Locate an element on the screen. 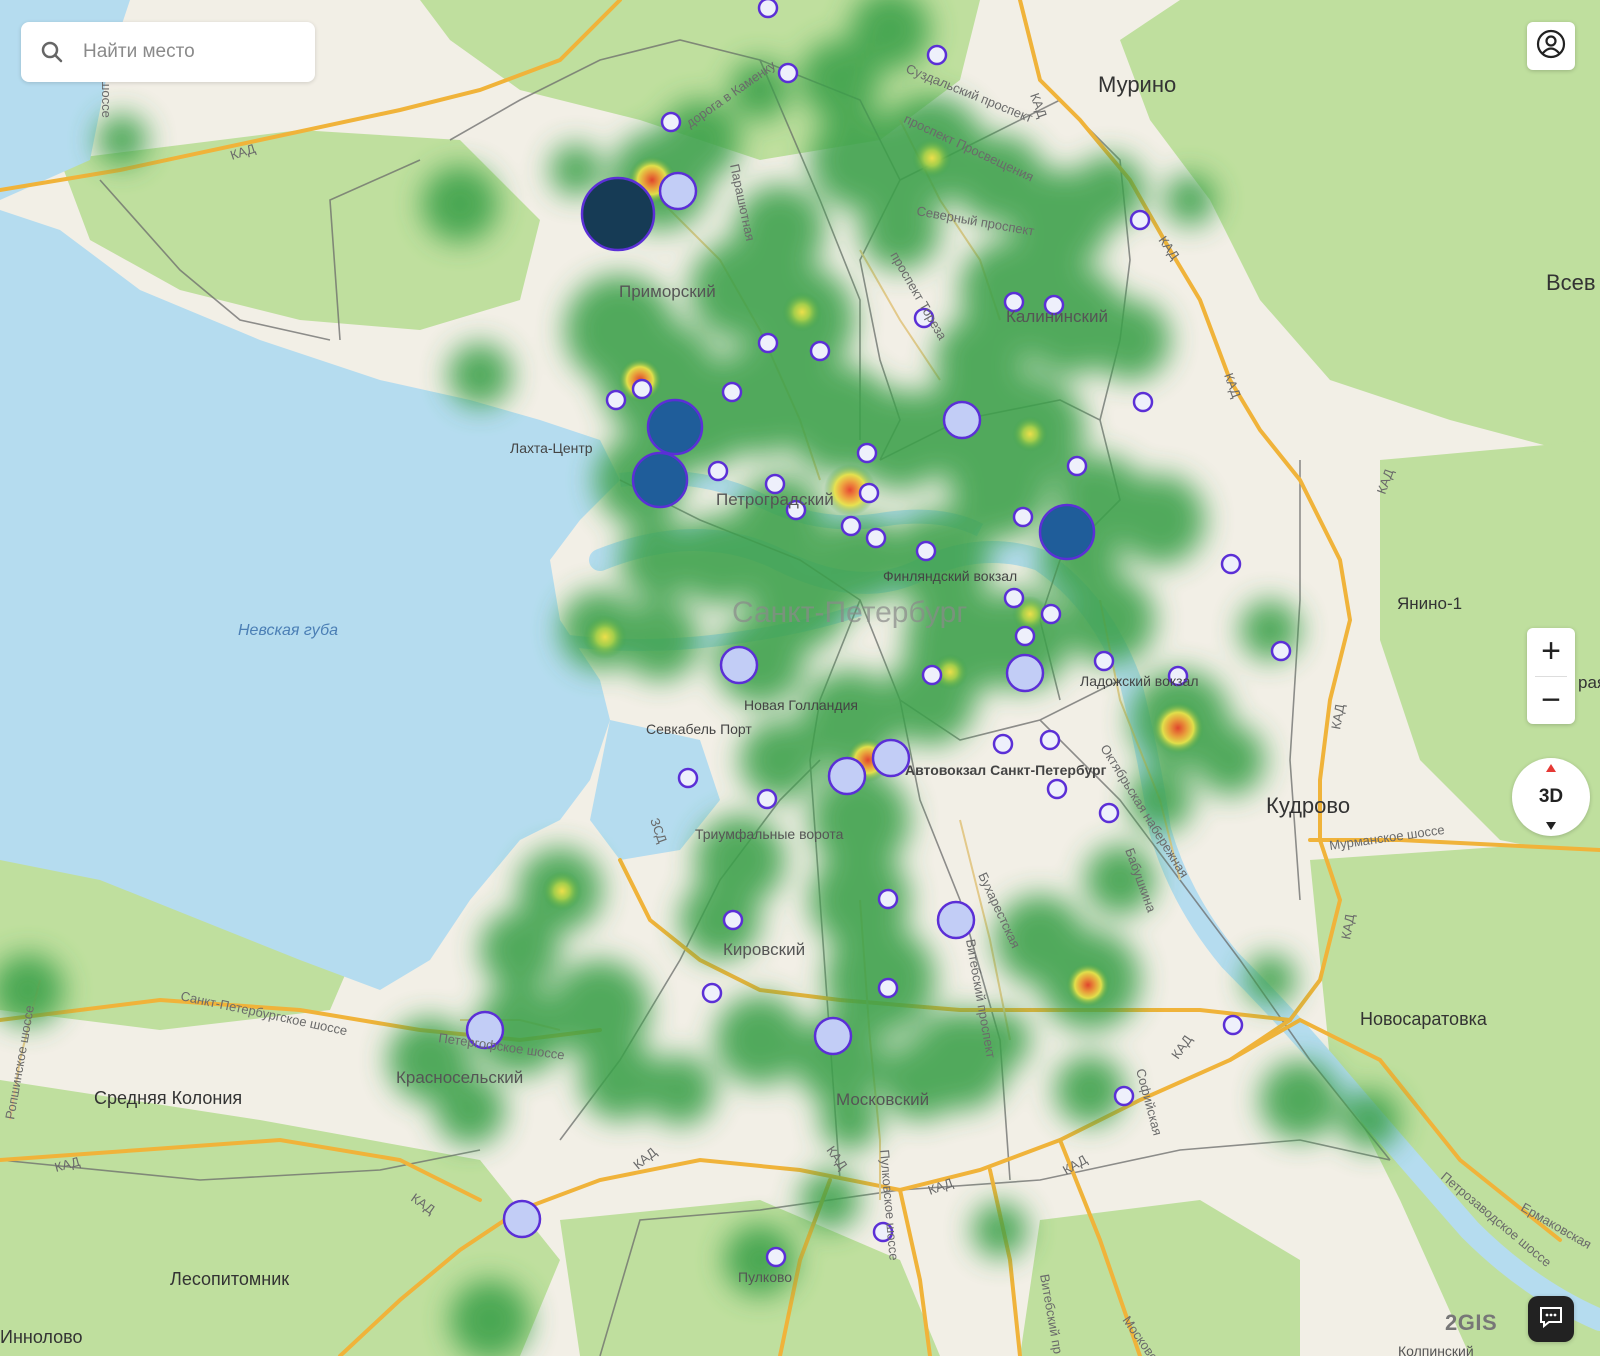 Image resolution: width=1600 pixels, height=1356 pixels. three-d-label: 3D is located at coordinates (1551, 796).